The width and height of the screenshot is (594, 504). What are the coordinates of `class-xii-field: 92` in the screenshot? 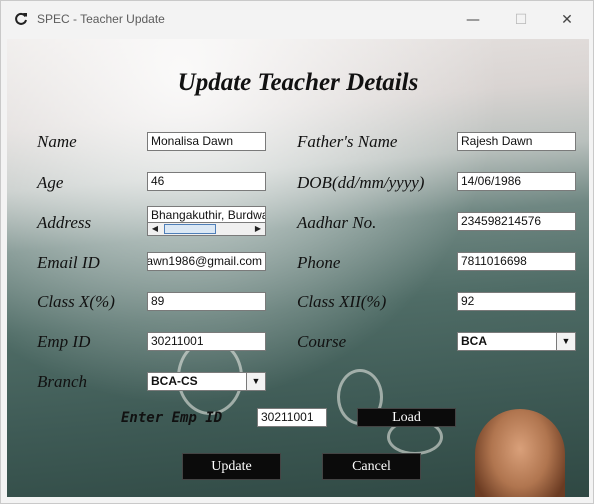 It's located at (516, 301).